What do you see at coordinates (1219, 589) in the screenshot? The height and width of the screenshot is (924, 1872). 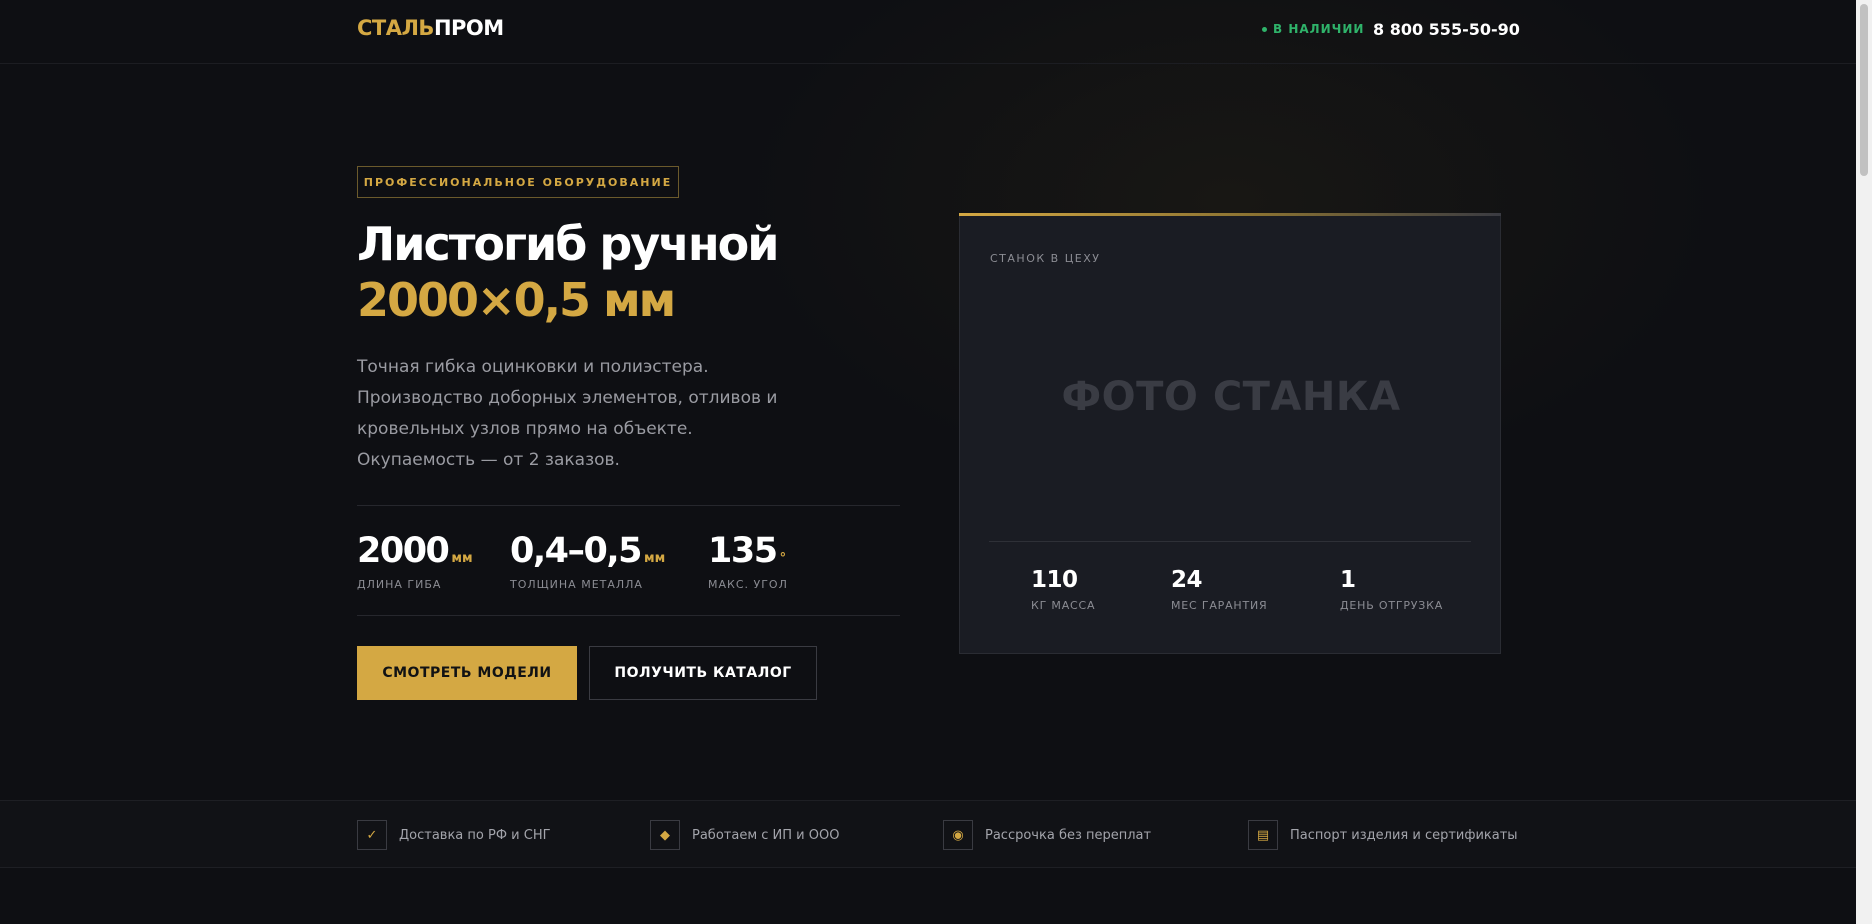 I see `card-stat-warranty: 24 МЕС ГАРАНТИЯ` at bounding box center [1219, 589].